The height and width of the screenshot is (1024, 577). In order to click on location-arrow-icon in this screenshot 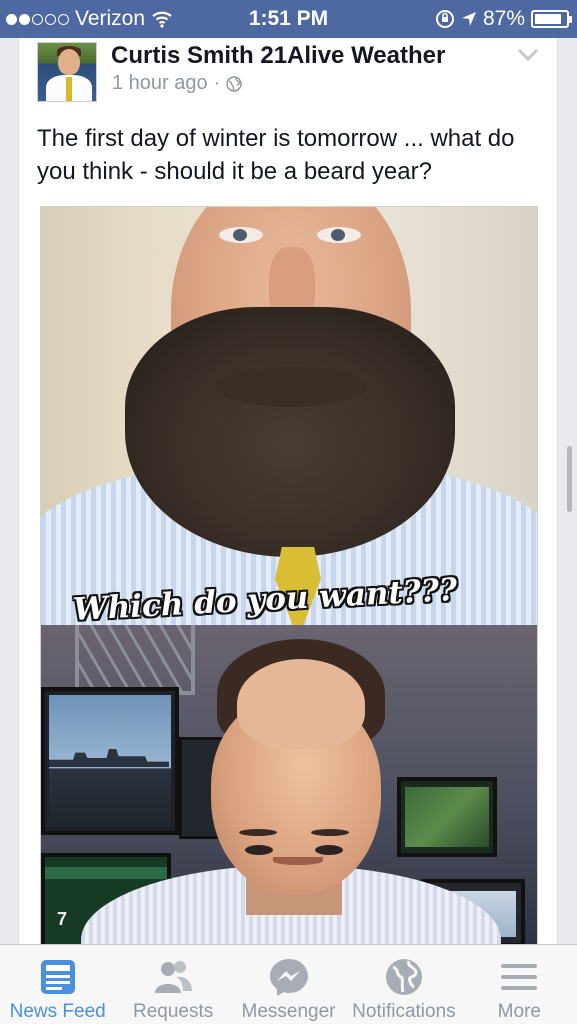, I will do `click(468, 19)`.